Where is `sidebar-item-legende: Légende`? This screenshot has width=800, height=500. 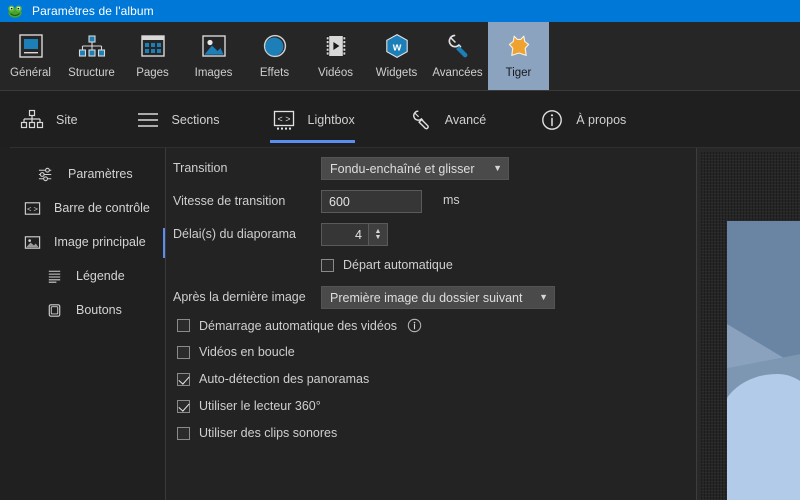
sidebar-item-legende: Légende is located at coordinates (82, 276).